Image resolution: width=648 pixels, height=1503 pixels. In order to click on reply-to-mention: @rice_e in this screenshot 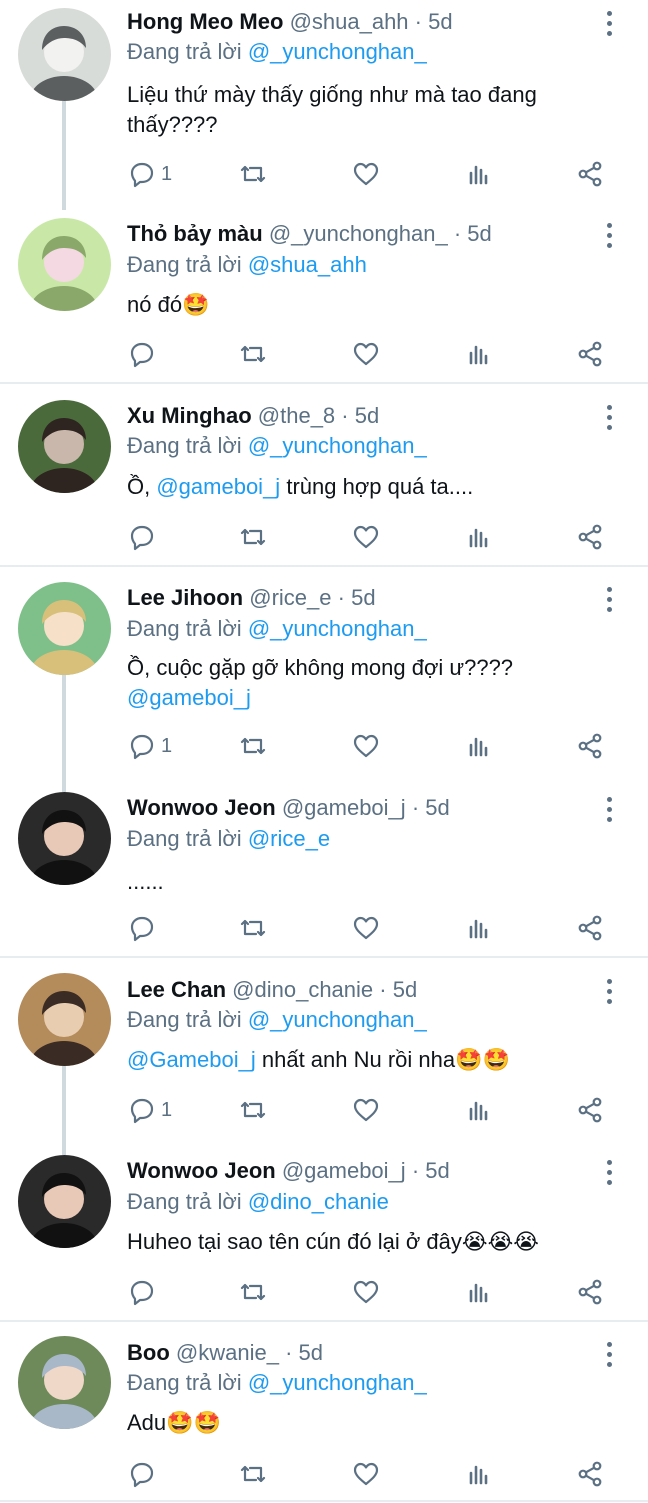, I will do `click(289, 838)`.